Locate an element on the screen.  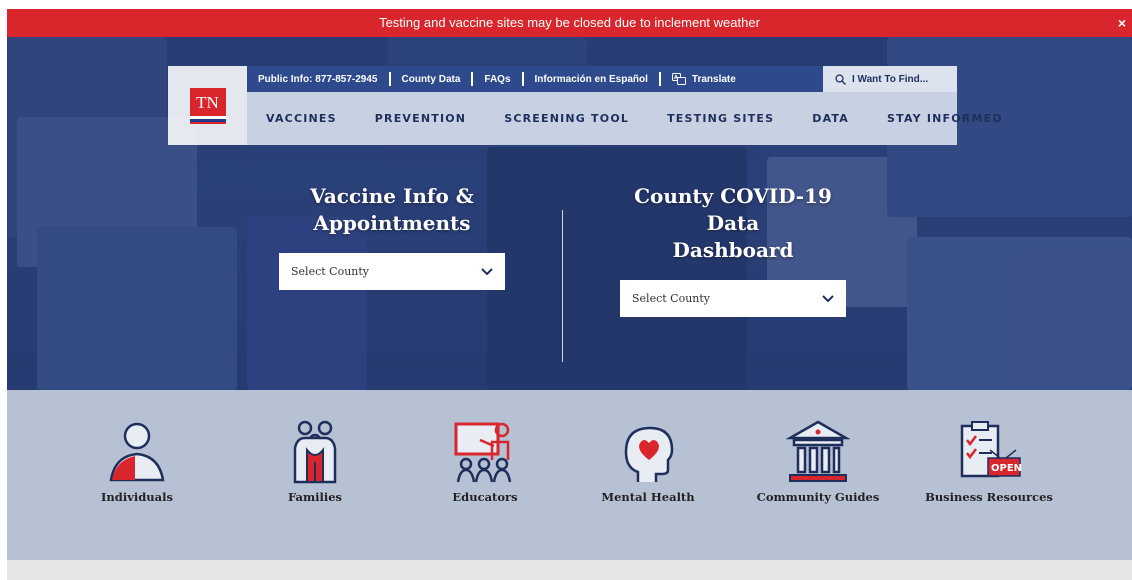
public-info-link: Public Info: 877-857-2945 is located at coordinates (318, 79).